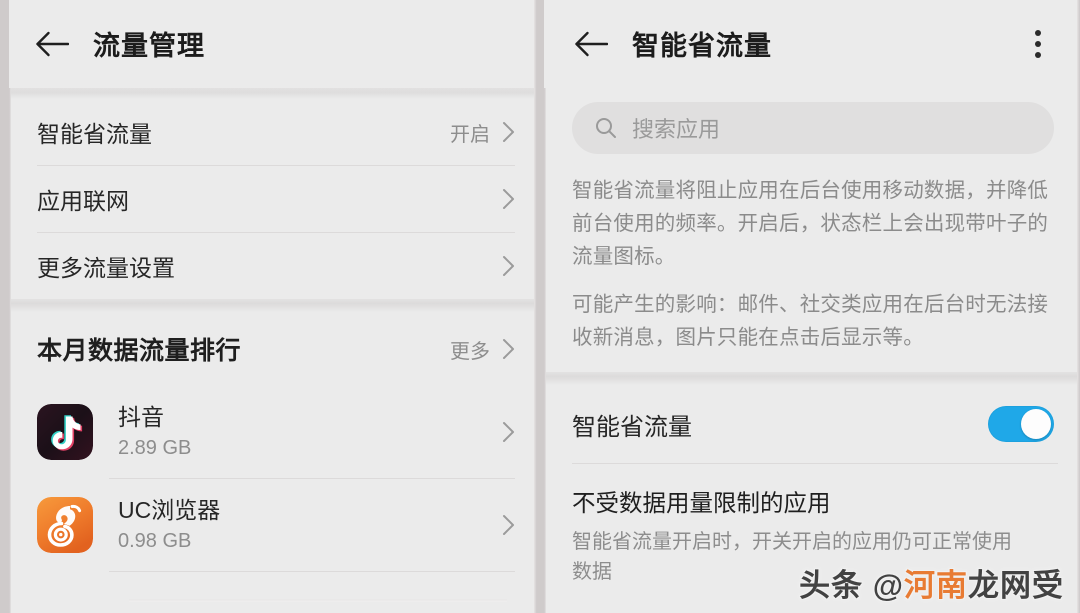 Image resolution: width=1080 pixels, height=613 pixels. What do you see at coordinates (470, 134) in the screenshot?
I see `row-status-value: 开启` at bounding box center [470, 134].